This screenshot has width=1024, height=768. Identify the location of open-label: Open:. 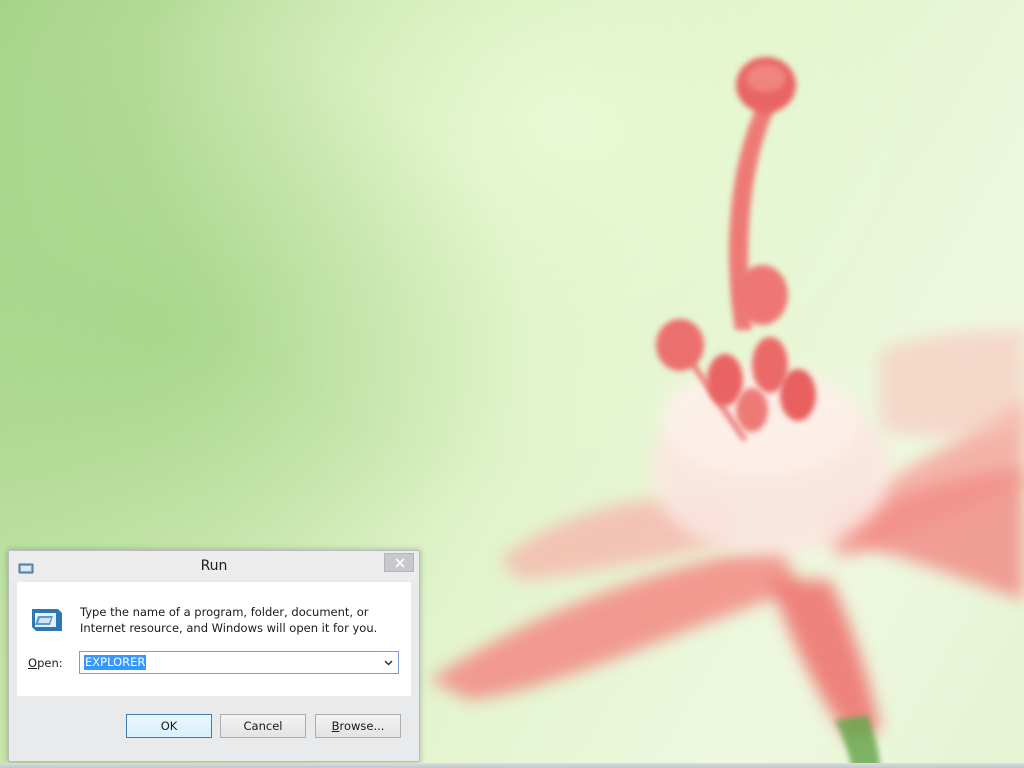
(45, 663).